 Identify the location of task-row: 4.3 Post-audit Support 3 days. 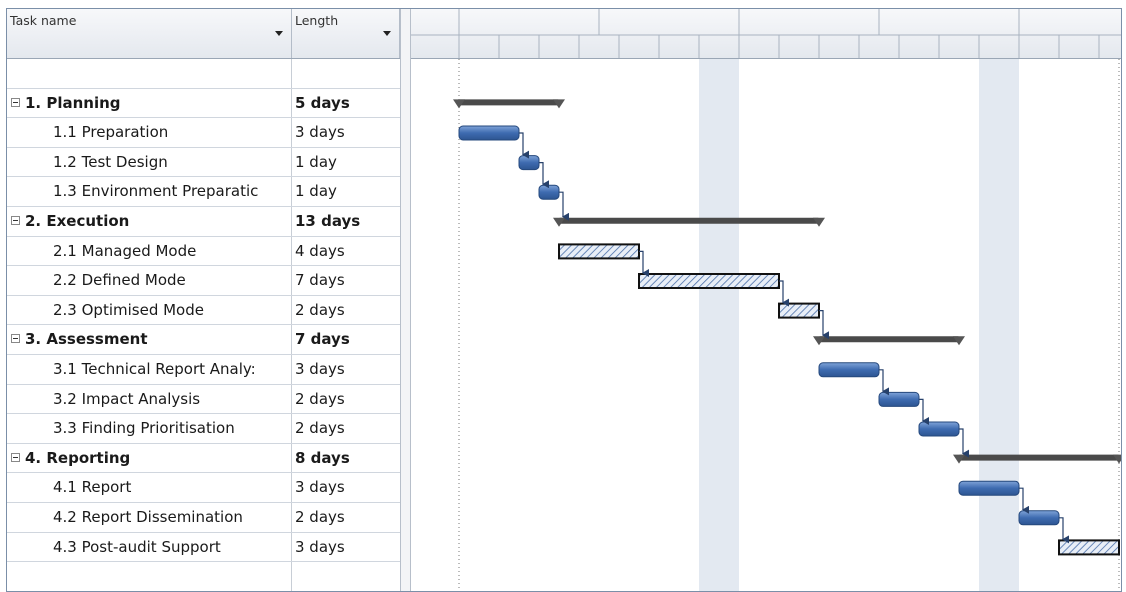
(203, 547).